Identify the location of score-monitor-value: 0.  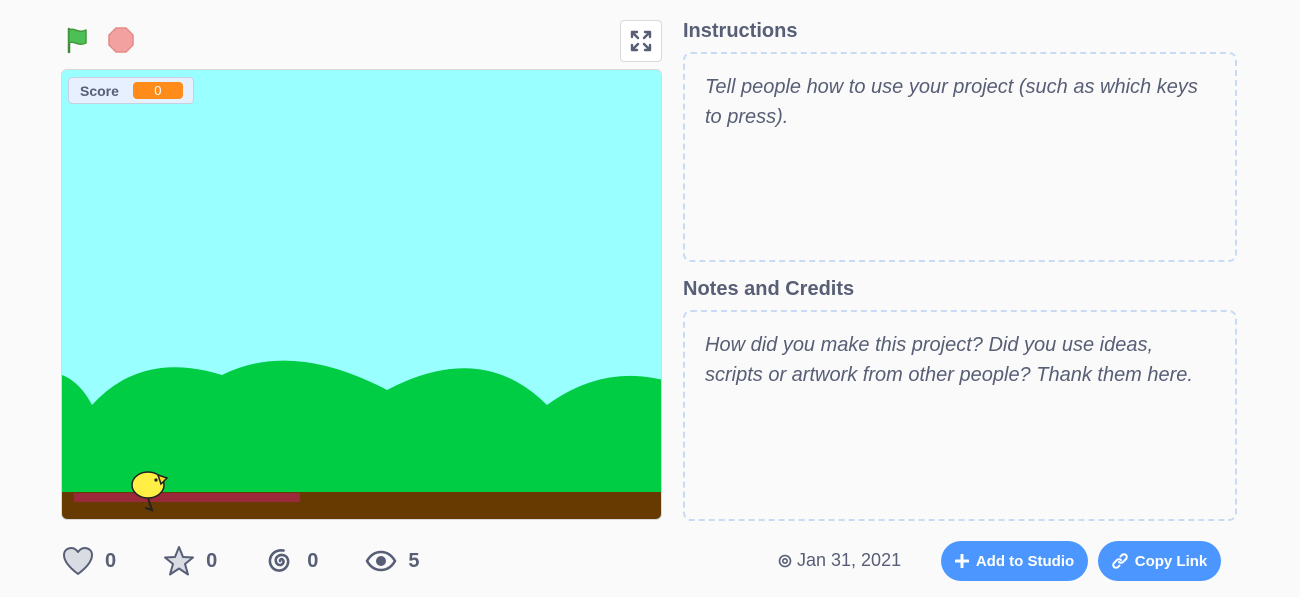
(157, 90).